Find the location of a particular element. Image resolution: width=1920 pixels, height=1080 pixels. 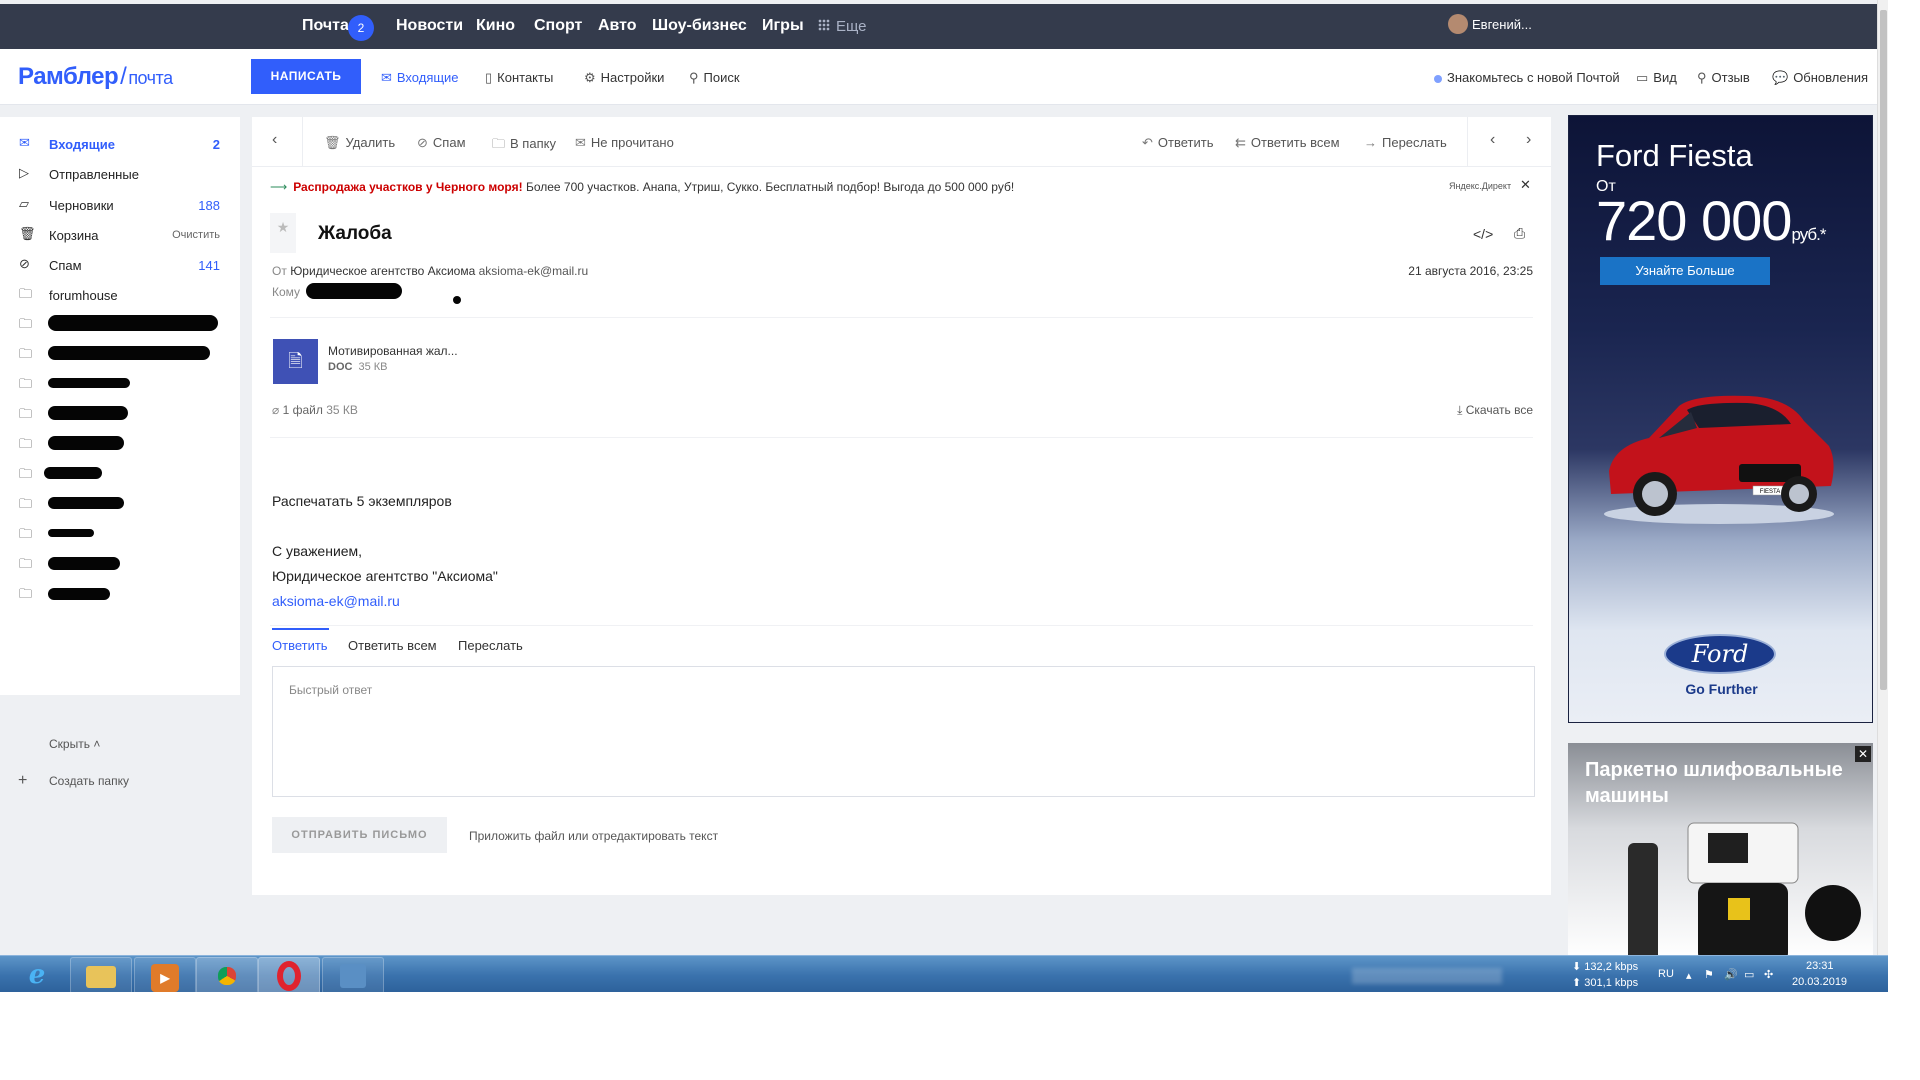

view-icon: ▭ is located at coordinates (1642, 77).